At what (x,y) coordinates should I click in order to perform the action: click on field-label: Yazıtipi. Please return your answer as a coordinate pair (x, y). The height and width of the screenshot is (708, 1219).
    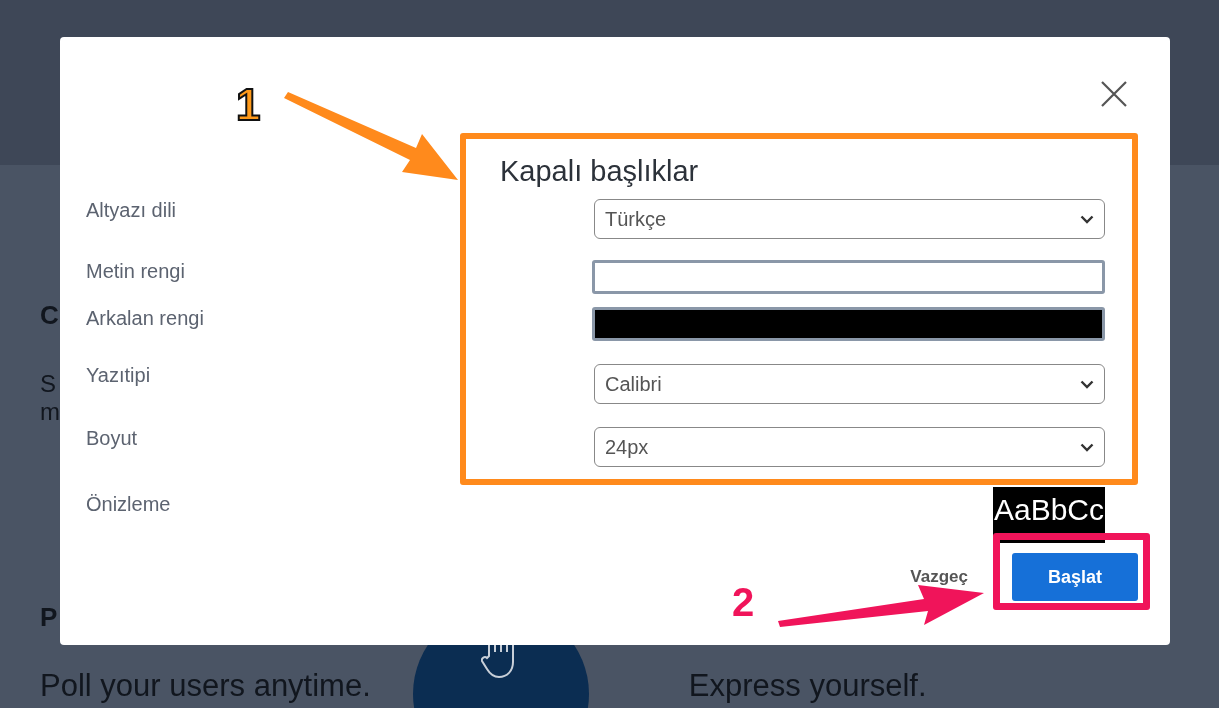
    Looking at the image, I should click on (119, 376).